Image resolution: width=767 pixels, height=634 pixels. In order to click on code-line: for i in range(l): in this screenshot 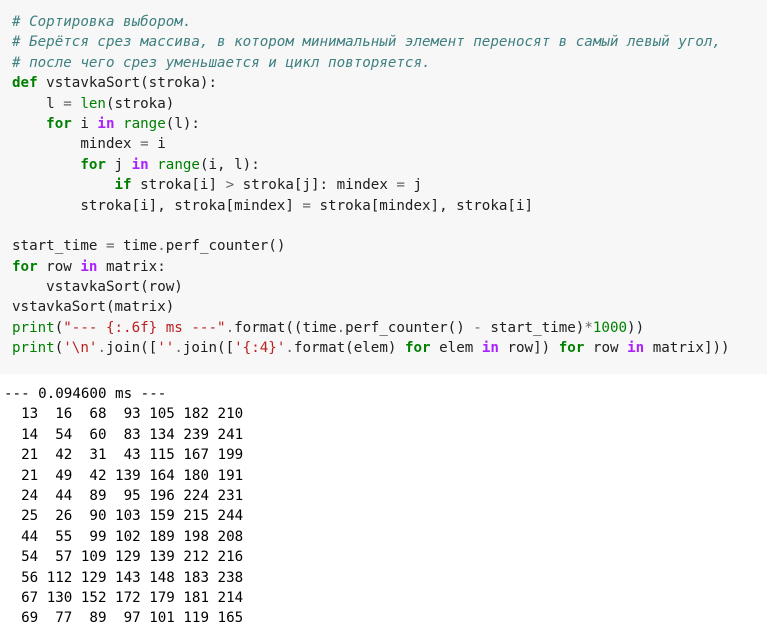, I will do `click(371, 124)`.